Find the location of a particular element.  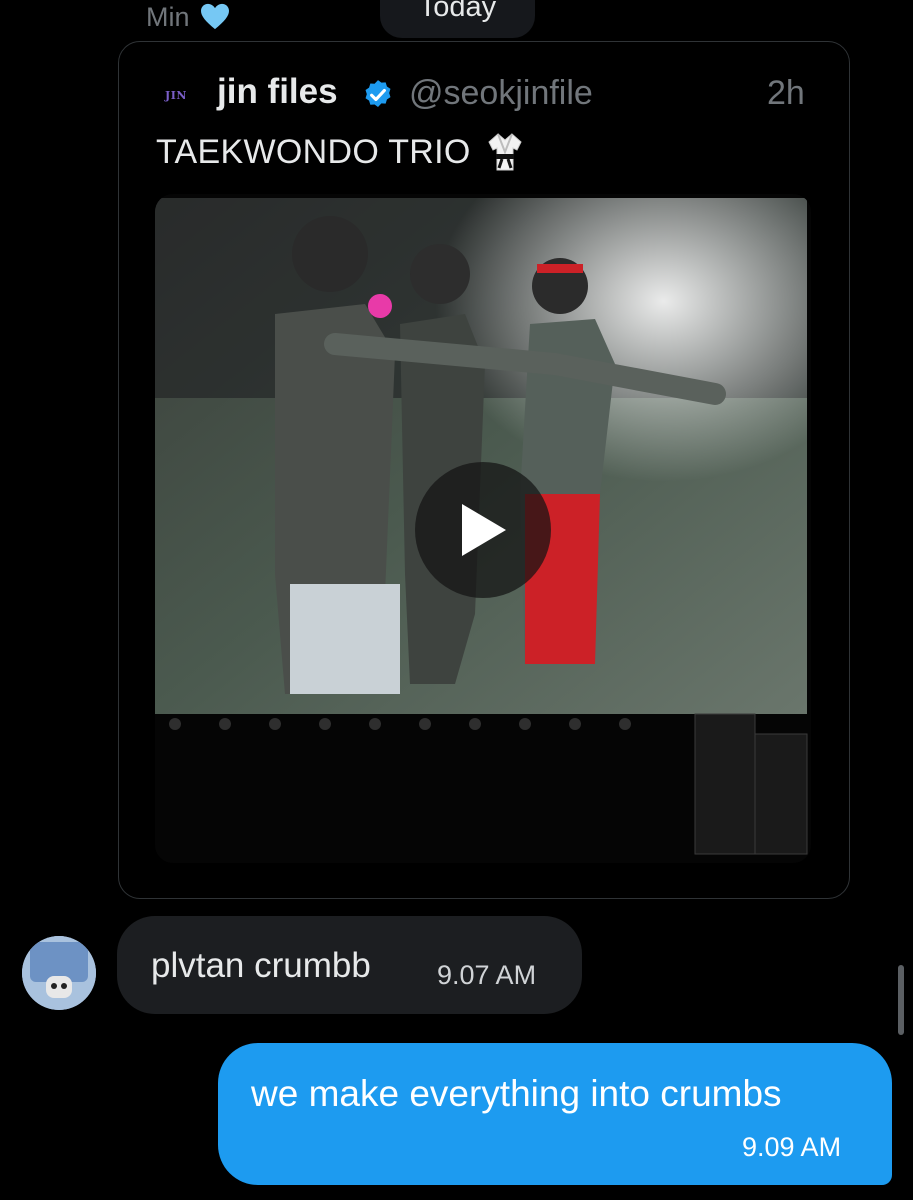

conversation-header: Min is located at coordinates (188, 17).